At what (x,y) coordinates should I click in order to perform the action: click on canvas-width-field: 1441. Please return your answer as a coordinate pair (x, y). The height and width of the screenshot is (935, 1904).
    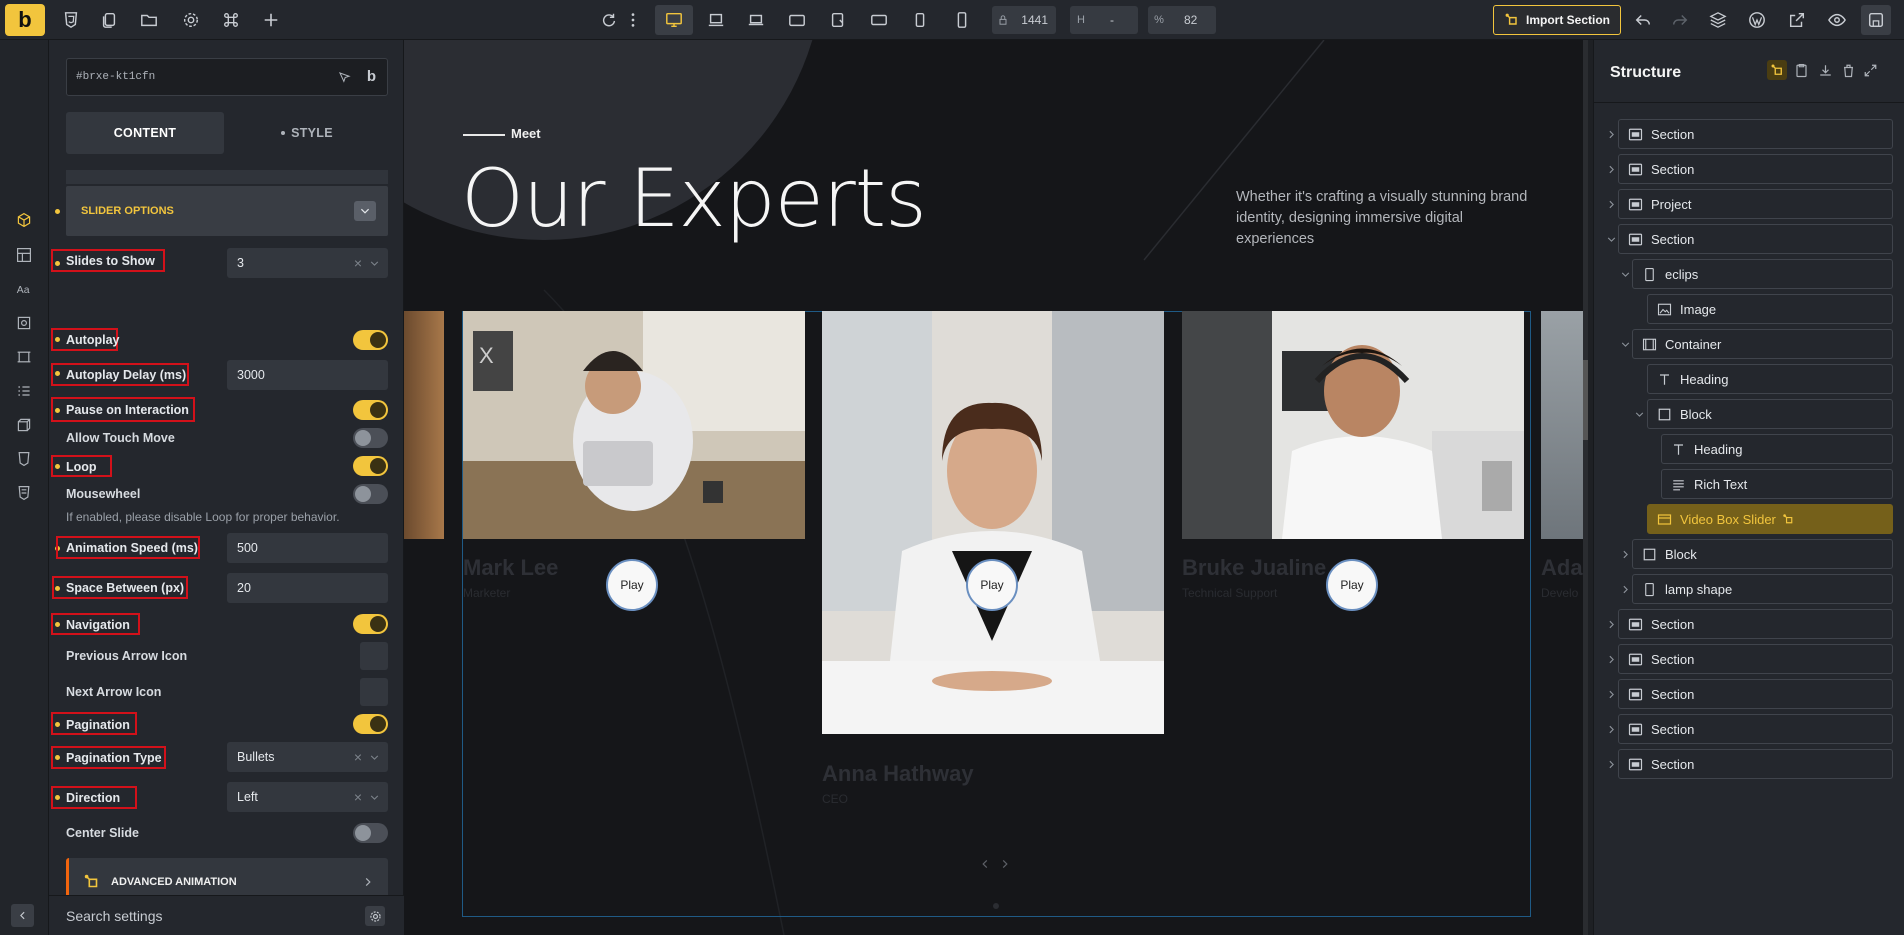
    Looking at the image, I should click on (1024, 20).